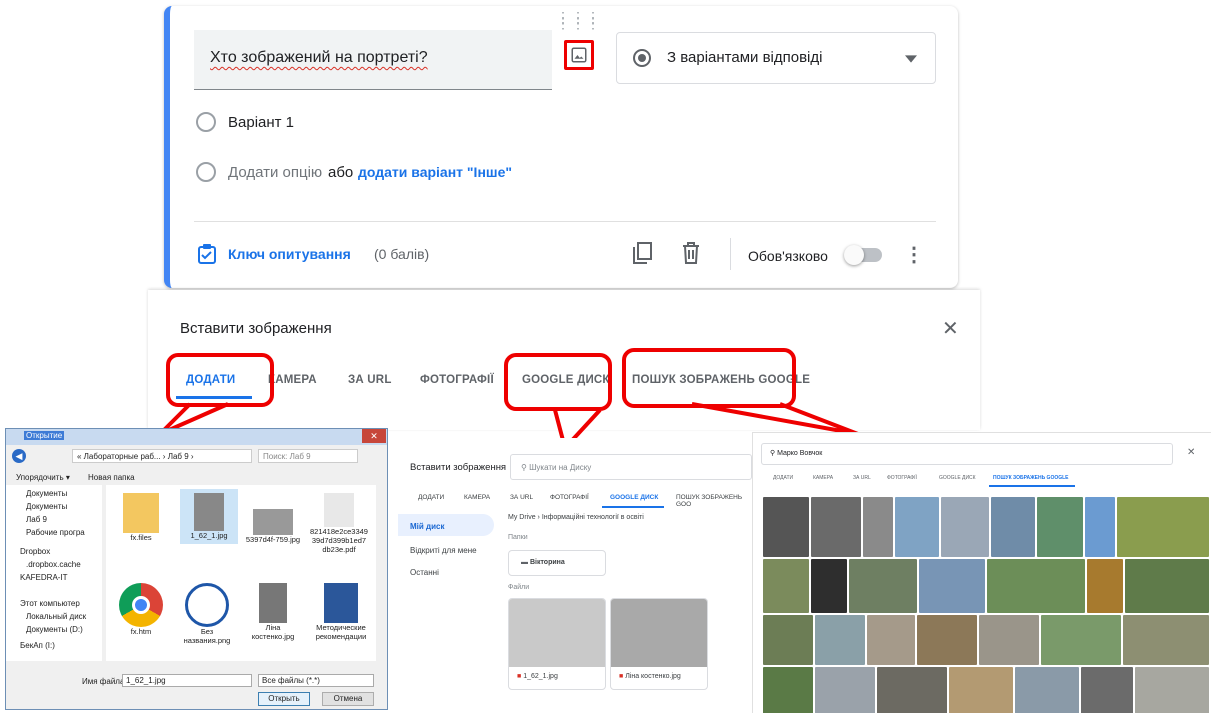 The height and width of the screenshot is (713, 1211). Describe the element at coordinates (187, 680) in the screenshot. I see `filename-input: 1_62_1.jpg` at that location.